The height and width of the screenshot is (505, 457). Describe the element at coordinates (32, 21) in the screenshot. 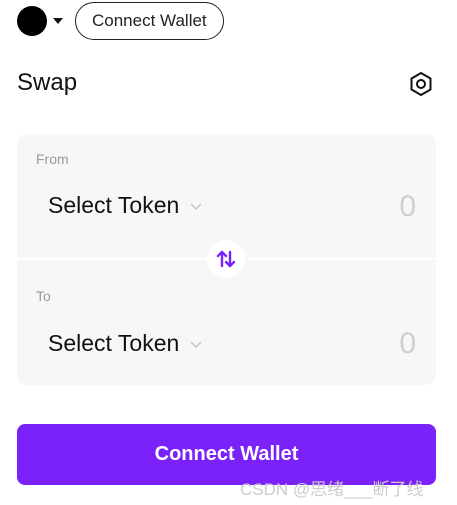

I see `network-avatar` at that location.